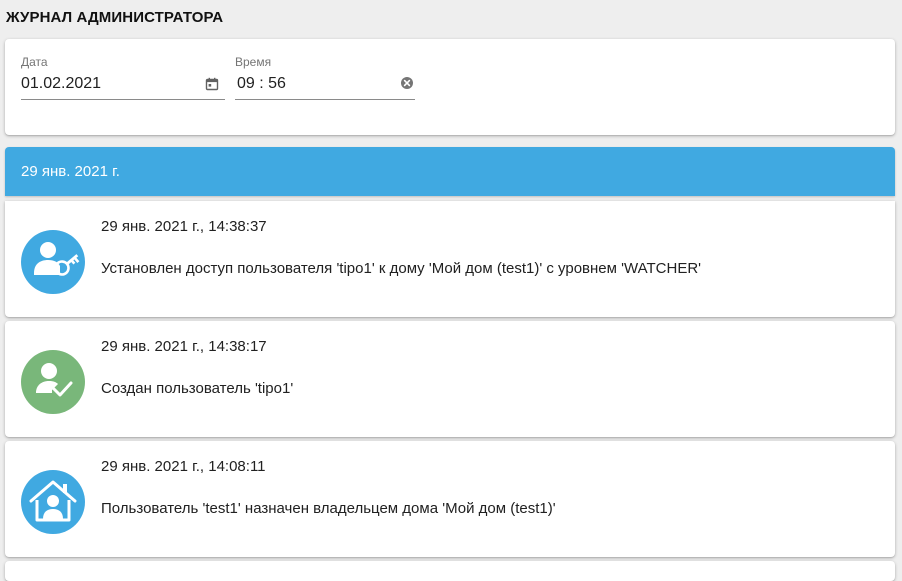  I want to click on date-underline, so click(123, 99).